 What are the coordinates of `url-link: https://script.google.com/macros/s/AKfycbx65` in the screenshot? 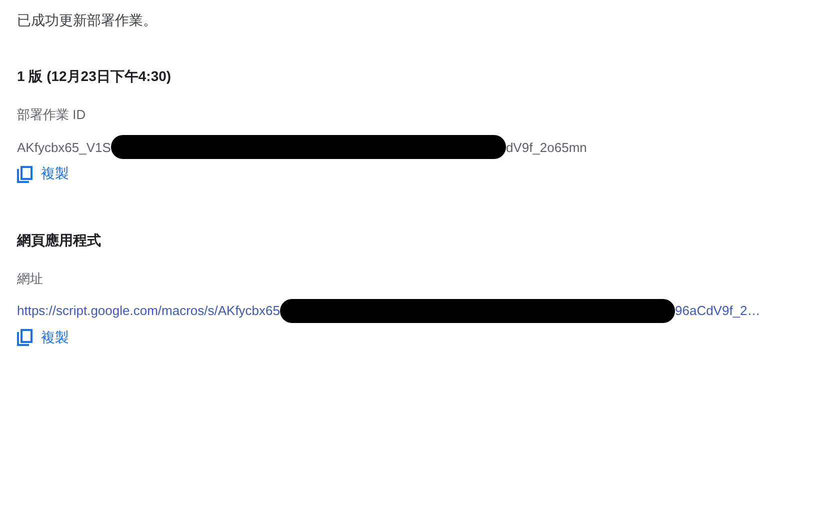 It's located at (148, 310).